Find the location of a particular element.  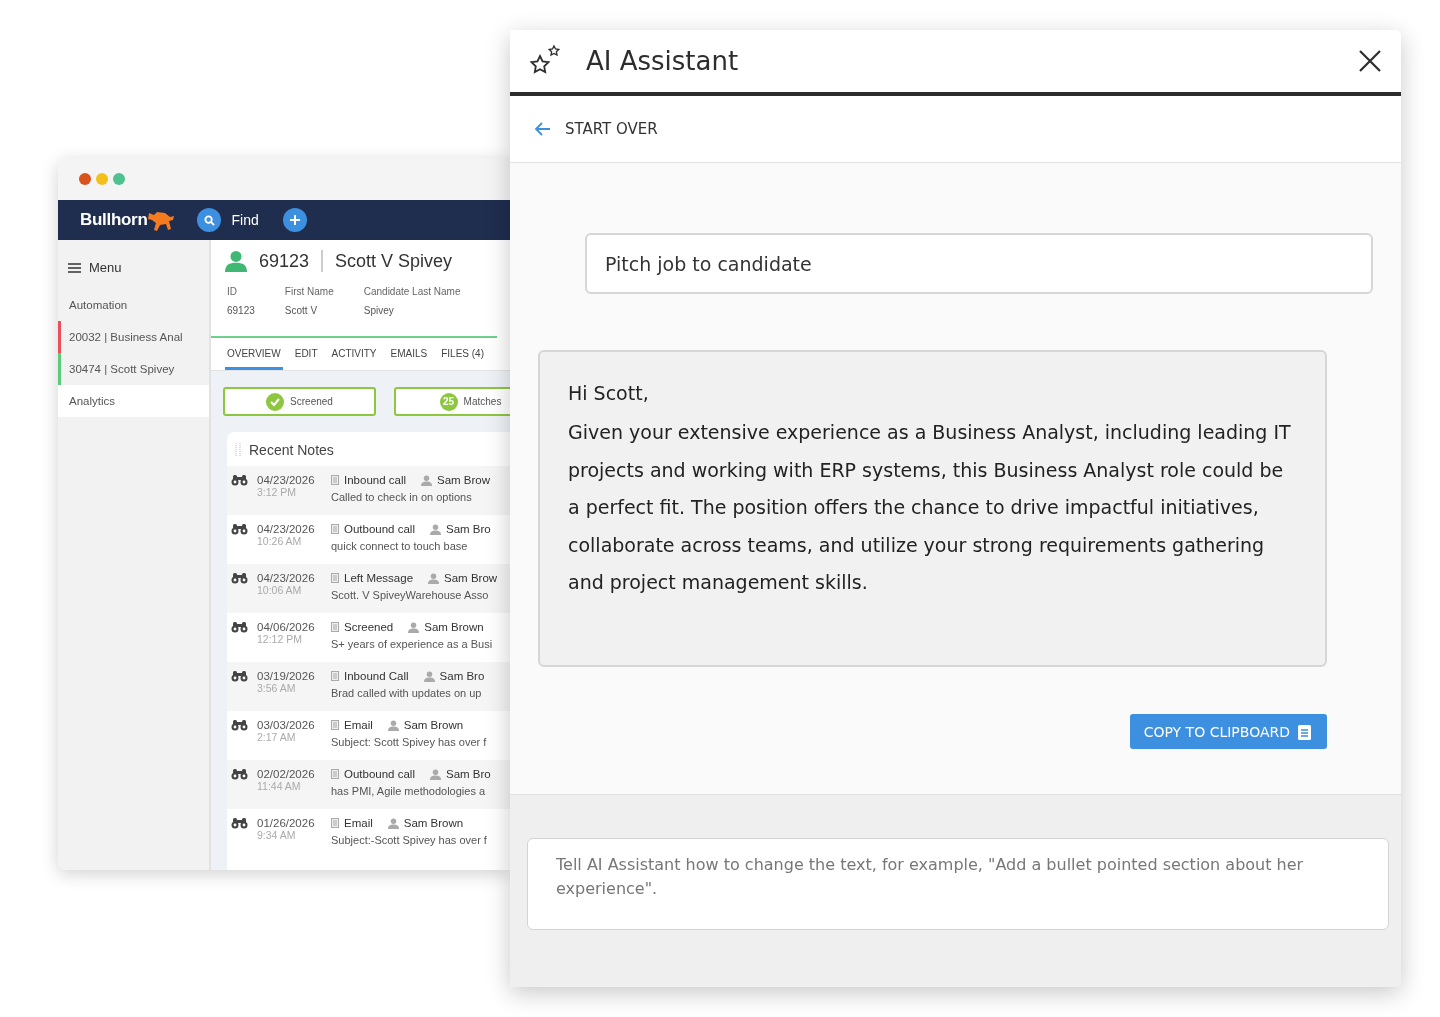

note-time: 12:12 PM is located at coordinates (280, 639).